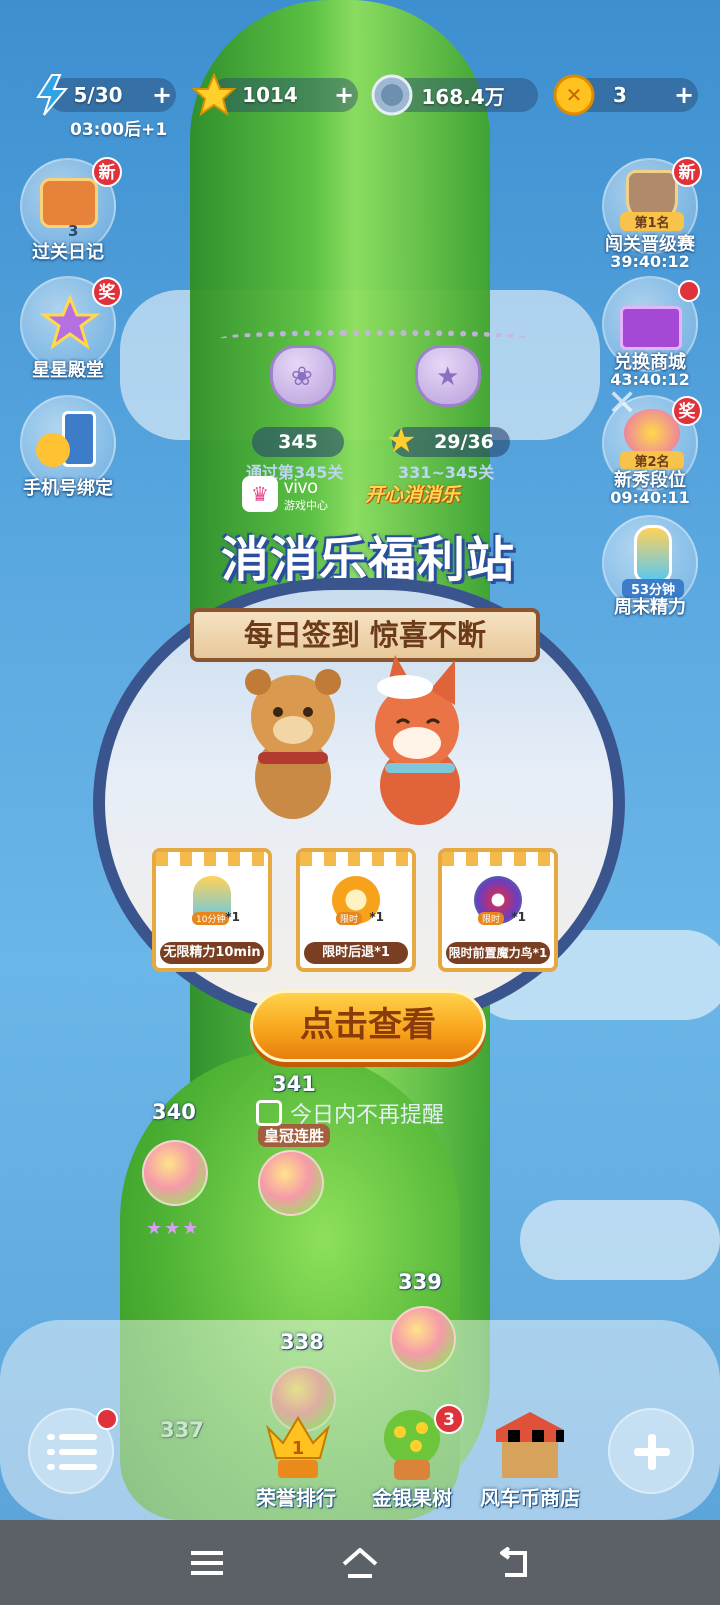  I want to click on add-button, so click(651, 1451).